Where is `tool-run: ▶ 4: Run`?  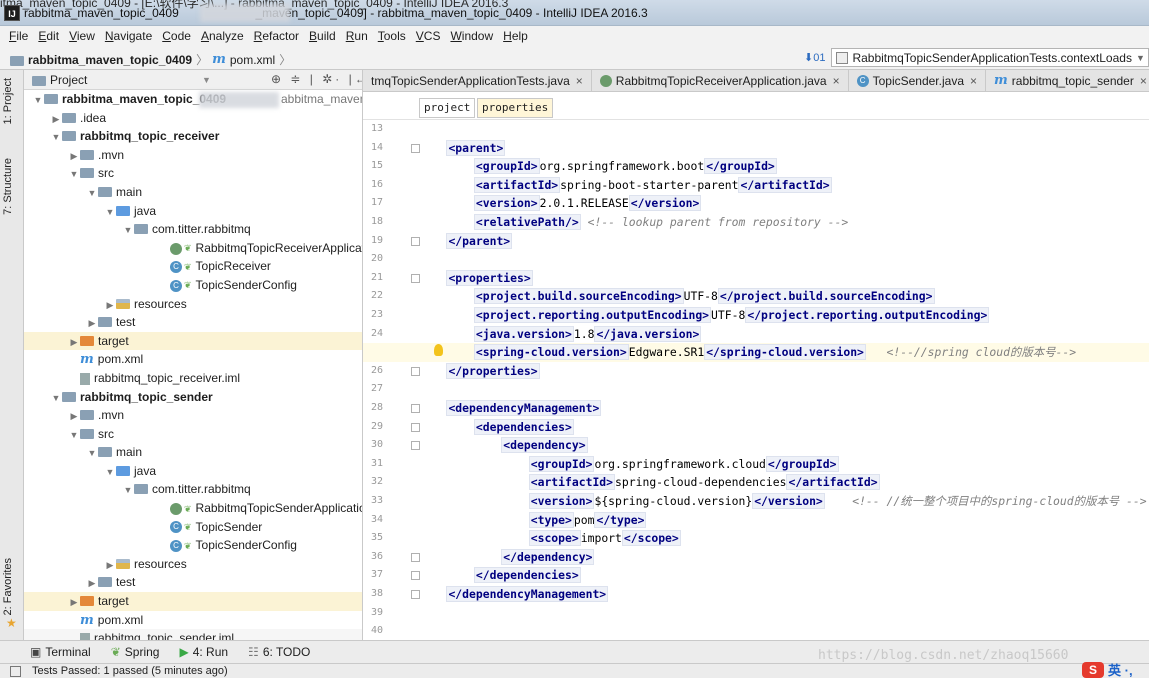
tool-run: ▶ 4: Run is located at coordinates (203, 652).